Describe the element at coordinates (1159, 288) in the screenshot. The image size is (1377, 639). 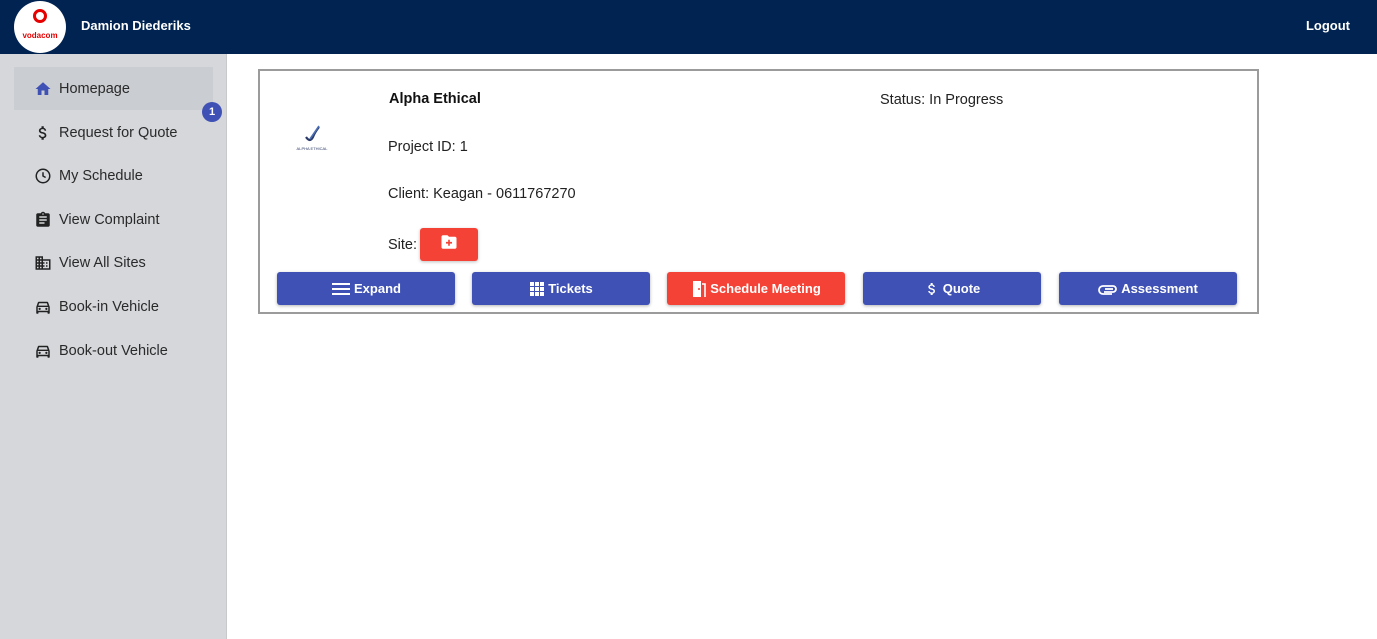
I see `assessment-label: Assessment` at that location.